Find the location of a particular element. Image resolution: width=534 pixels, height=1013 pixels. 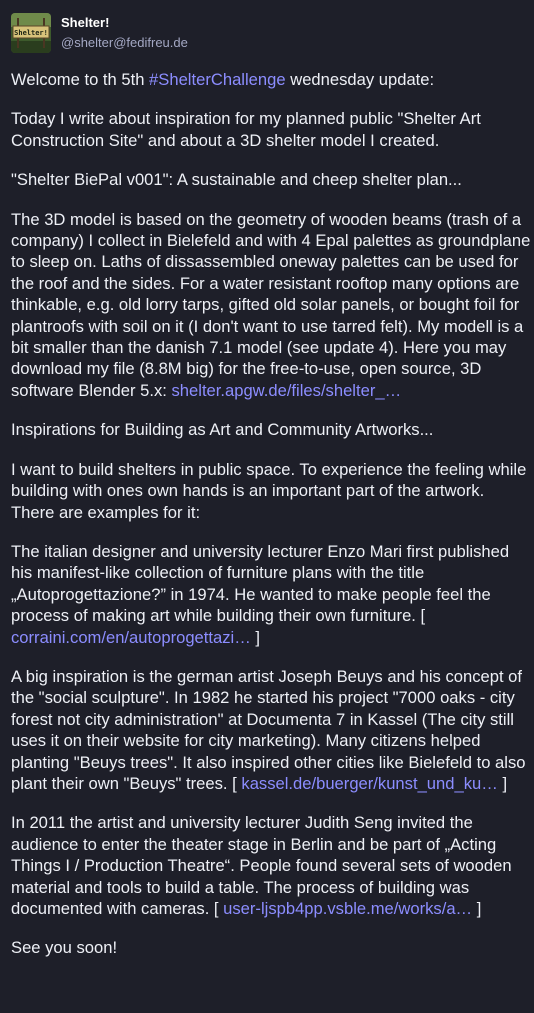

account-handle: @shelter@fedifreu.de is located at coordinates (124, 43).